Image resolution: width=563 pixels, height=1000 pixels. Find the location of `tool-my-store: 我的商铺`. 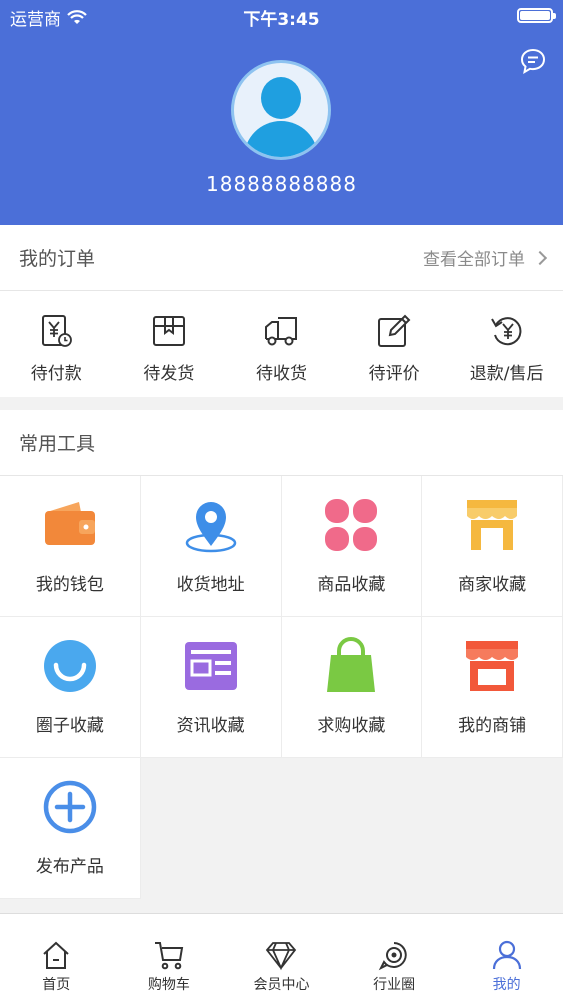

tool-my-store: 我的商铺 is located at coordinates (492, 687).